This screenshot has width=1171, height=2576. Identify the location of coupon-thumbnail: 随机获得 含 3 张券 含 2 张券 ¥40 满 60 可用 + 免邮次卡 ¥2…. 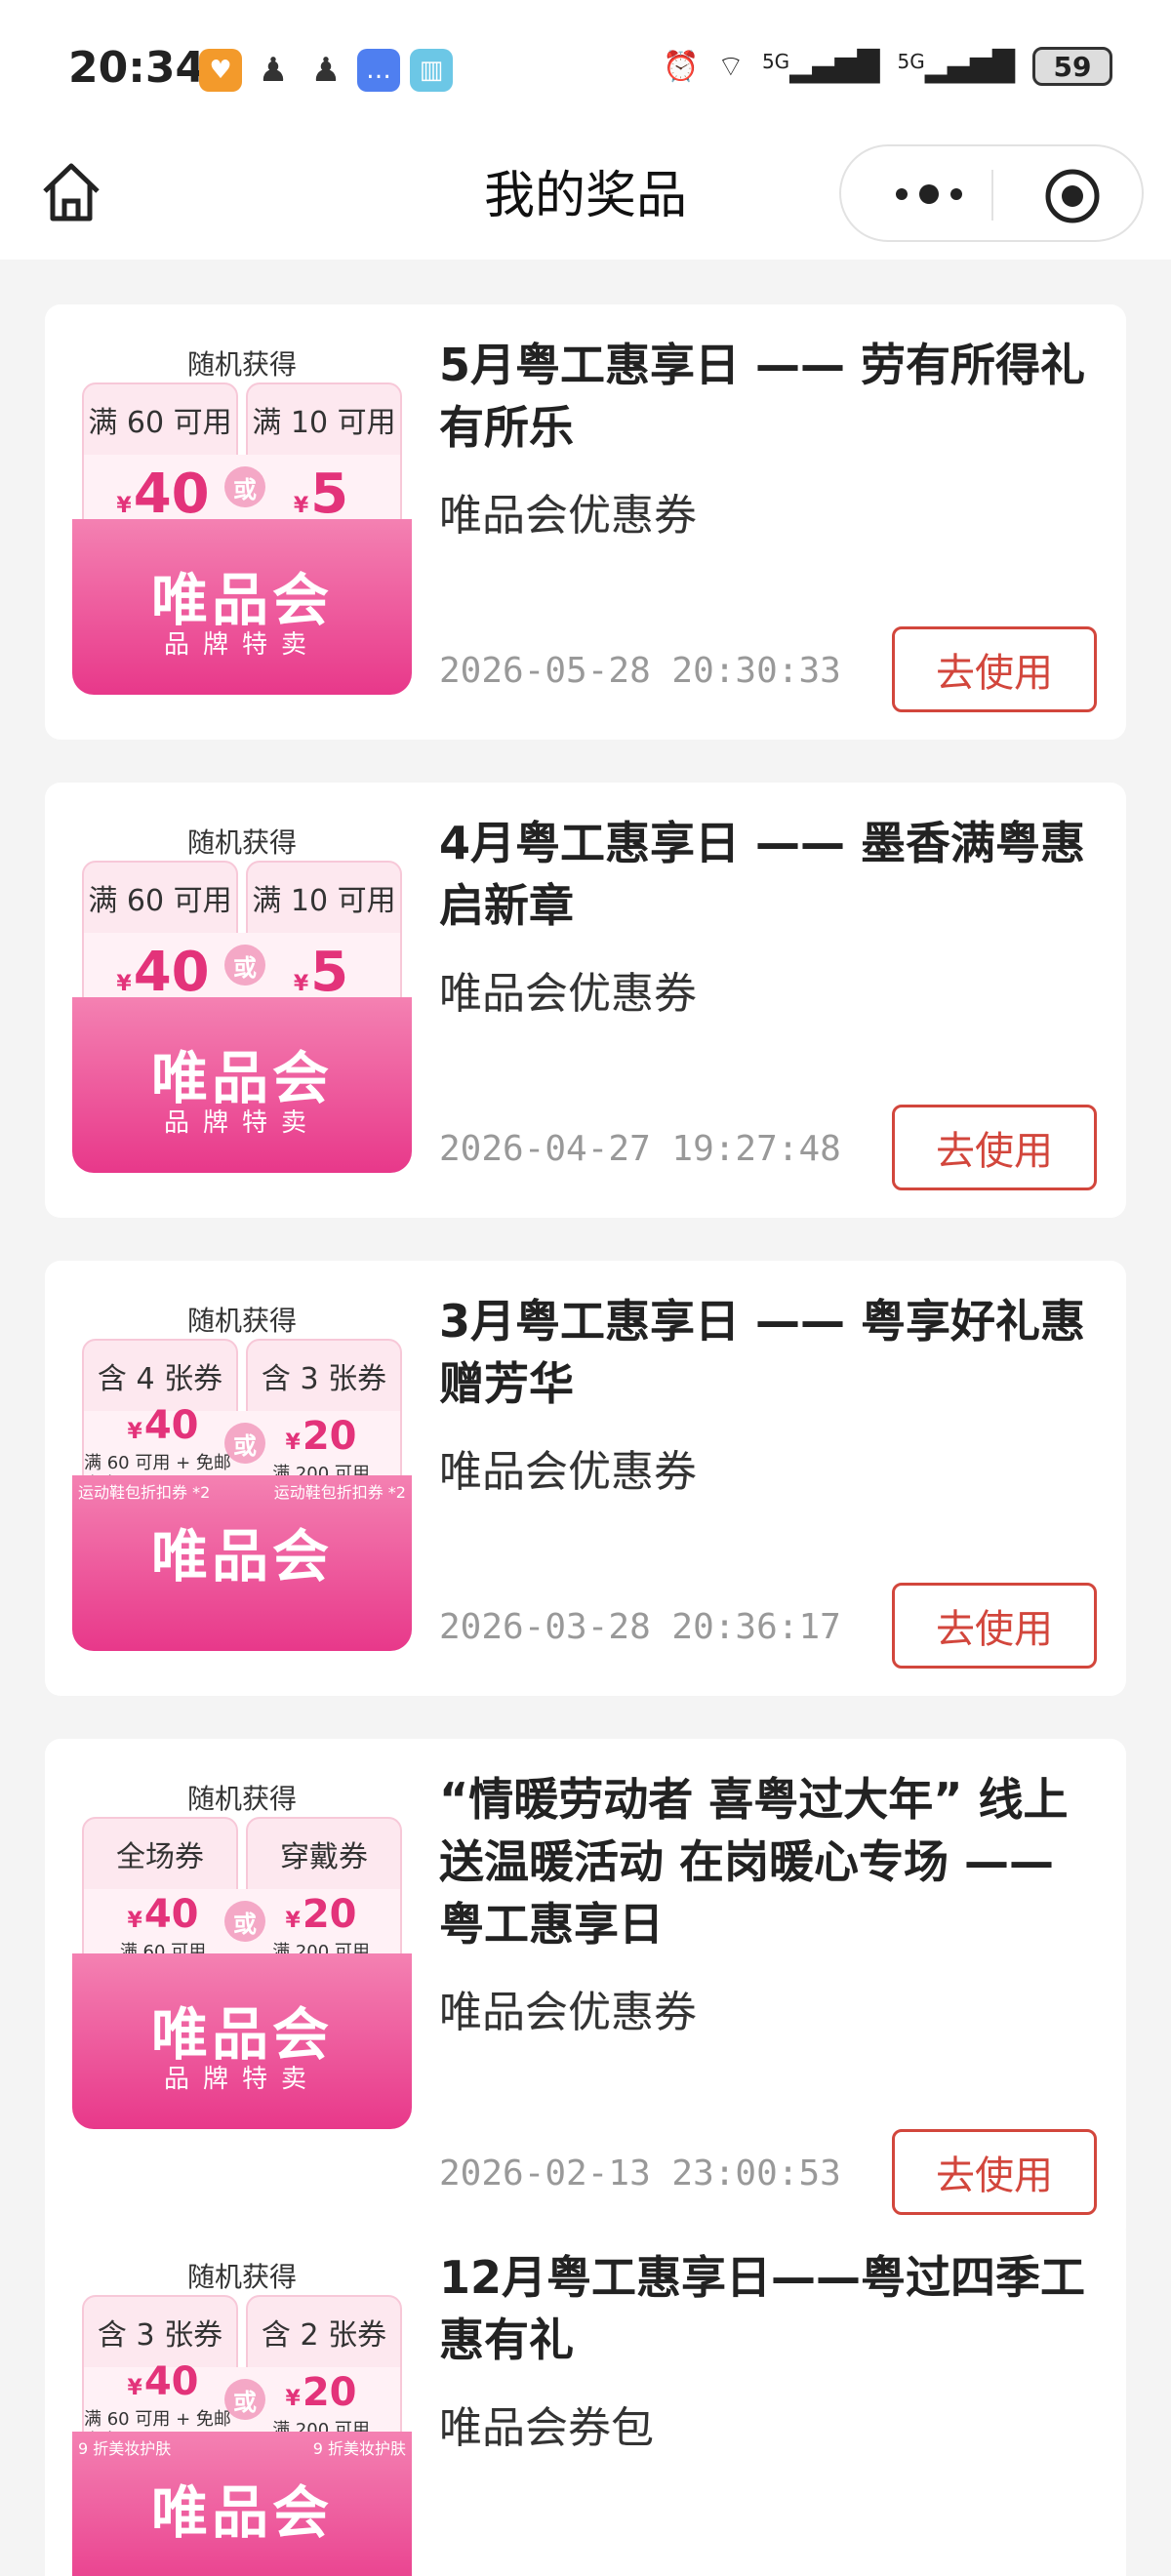
(242, 2416).